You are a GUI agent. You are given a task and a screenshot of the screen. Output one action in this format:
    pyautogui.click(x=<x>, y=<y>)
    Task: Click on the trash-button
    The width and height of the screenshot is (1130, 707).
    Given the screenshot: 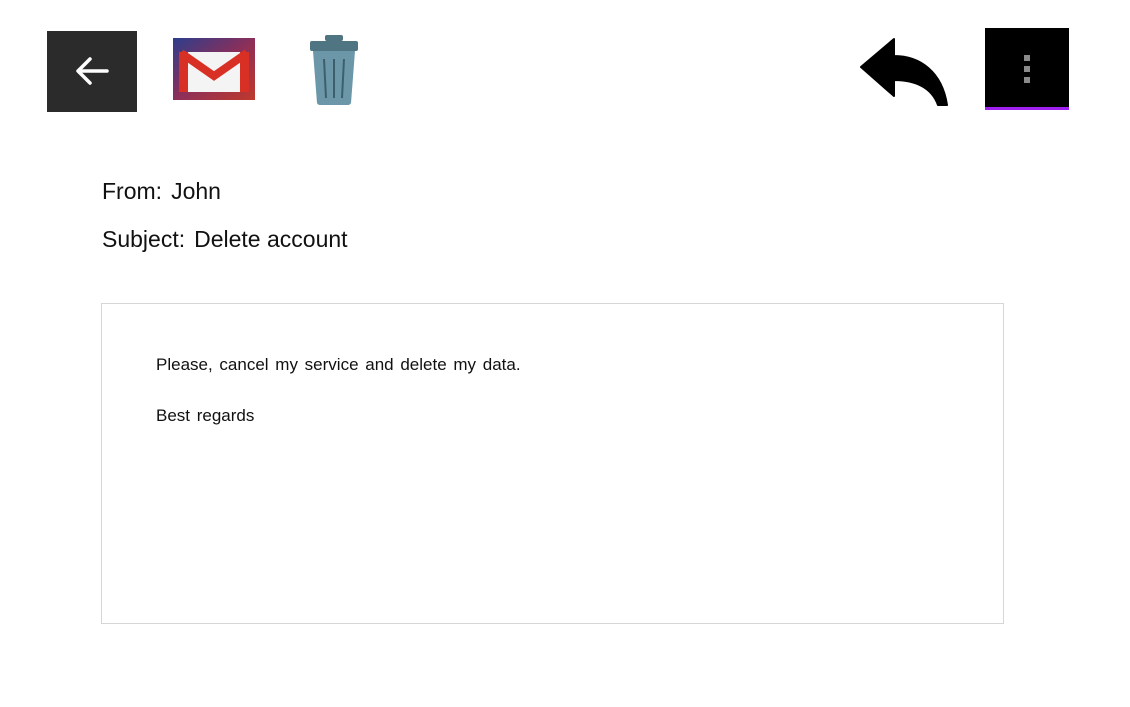 What is the action you would take?
    pyautogui.click(x=334, y=70)
    